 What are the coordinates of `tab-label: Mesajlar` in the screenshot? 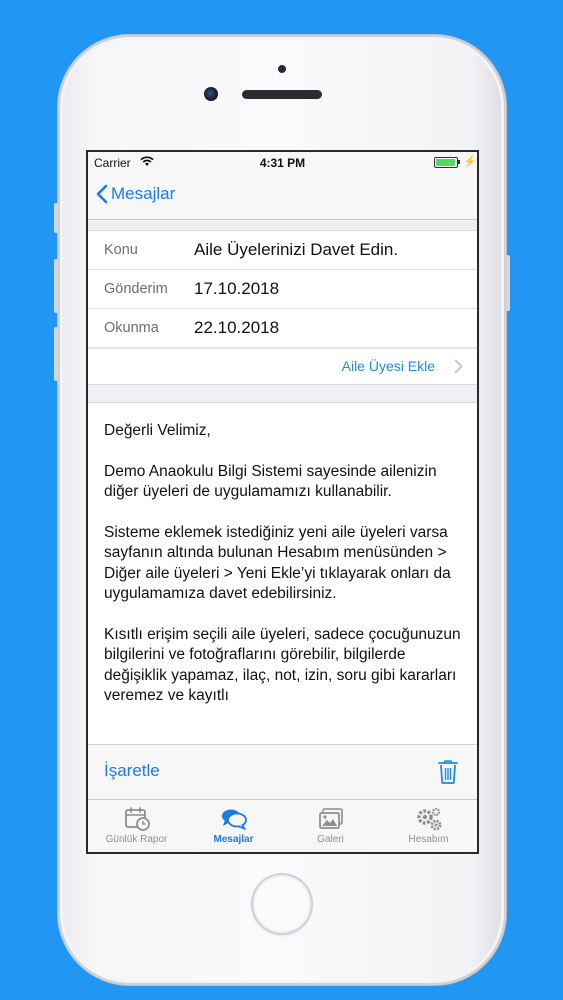 It's located at (233, 839).